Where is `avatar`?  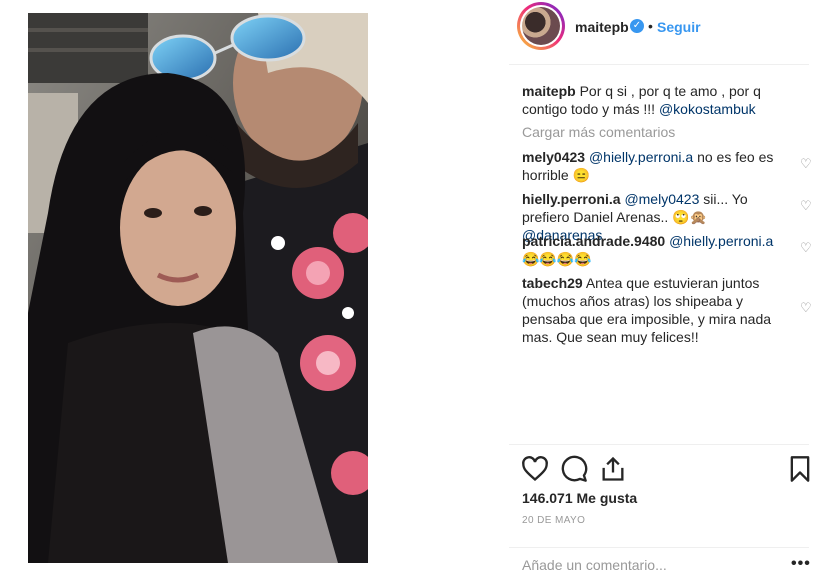
avatar is located at coordinates (541, 26).